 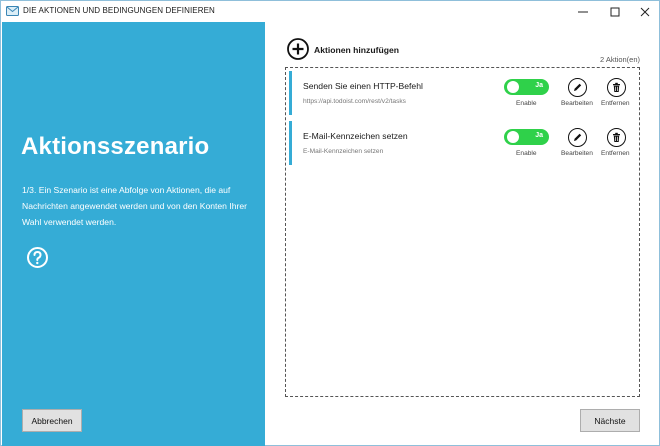 I want to click on close-icon, so click(x=645, y=11).